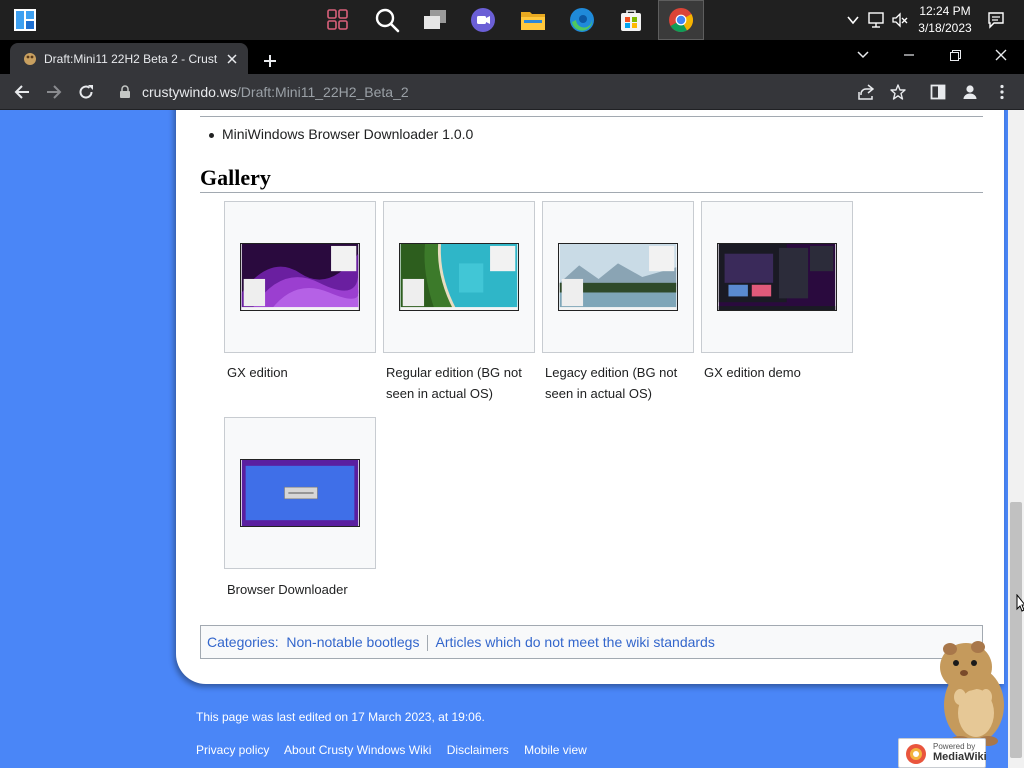  I want to click on badge-top-text: Powered by, so click(954, 746).